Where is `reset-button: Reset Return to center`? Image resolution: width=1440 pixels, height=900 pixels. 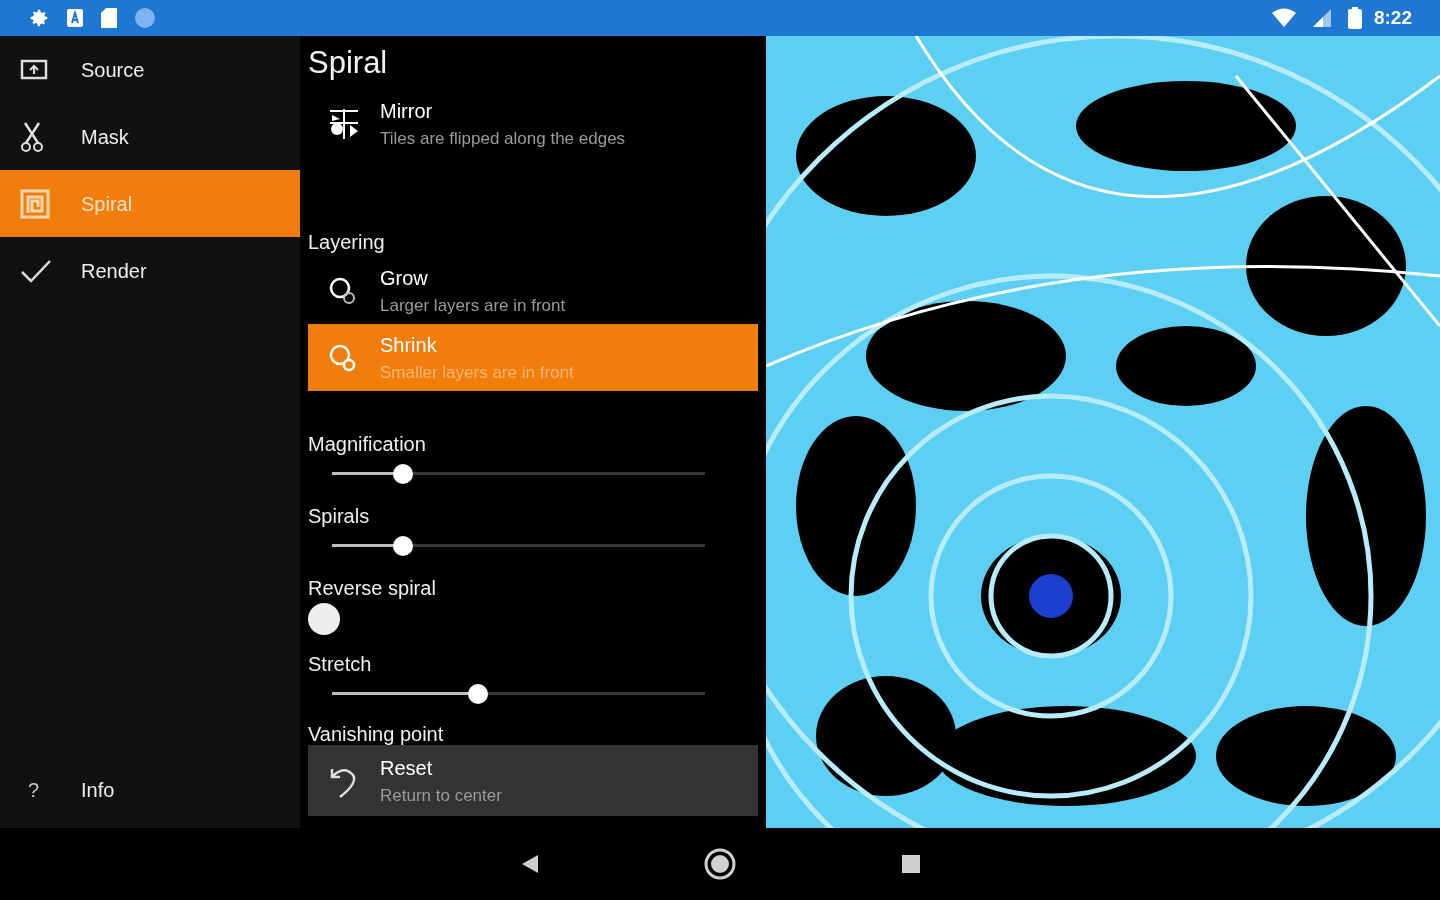
reset-button: Reset Return to center is located at coordinates (533, 780).